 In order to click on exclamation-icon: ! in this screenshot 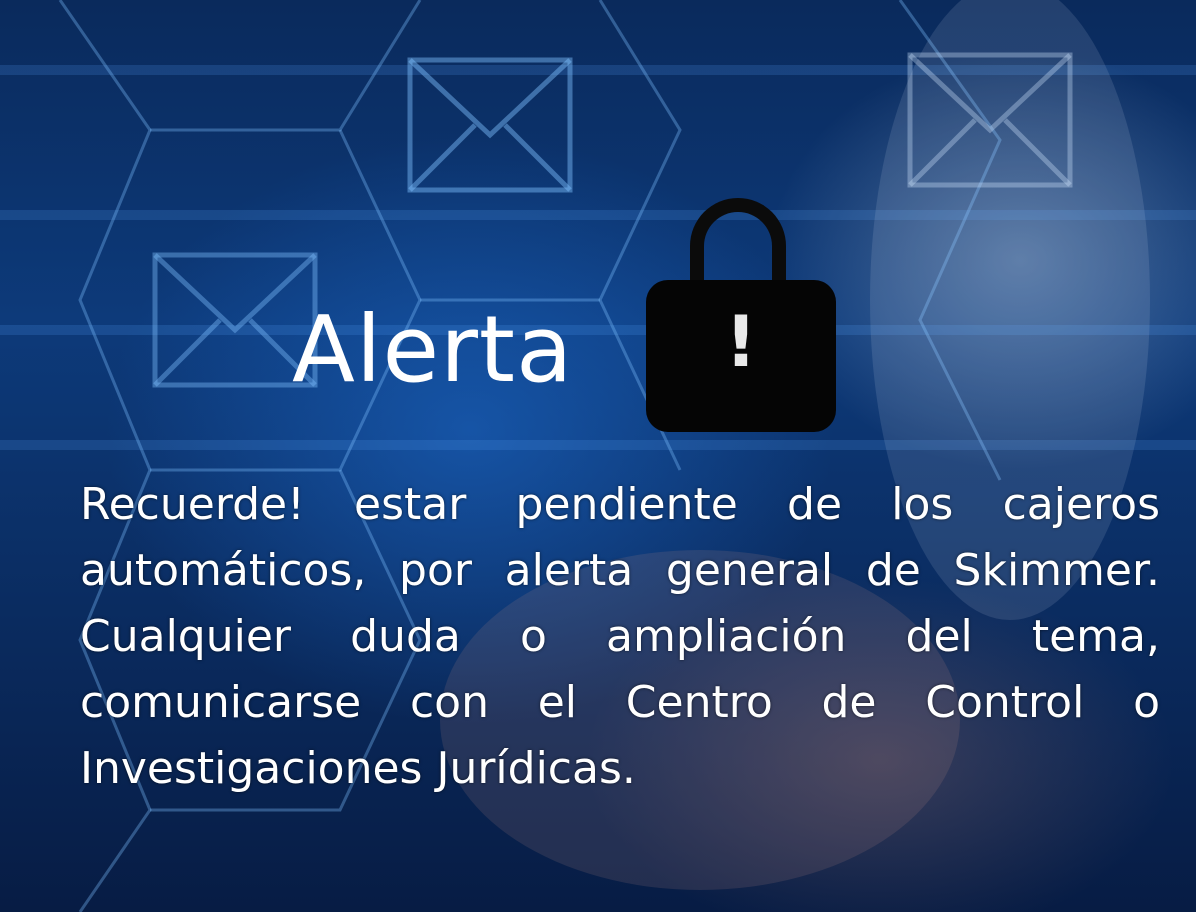, I will do `click(741, 342)`.